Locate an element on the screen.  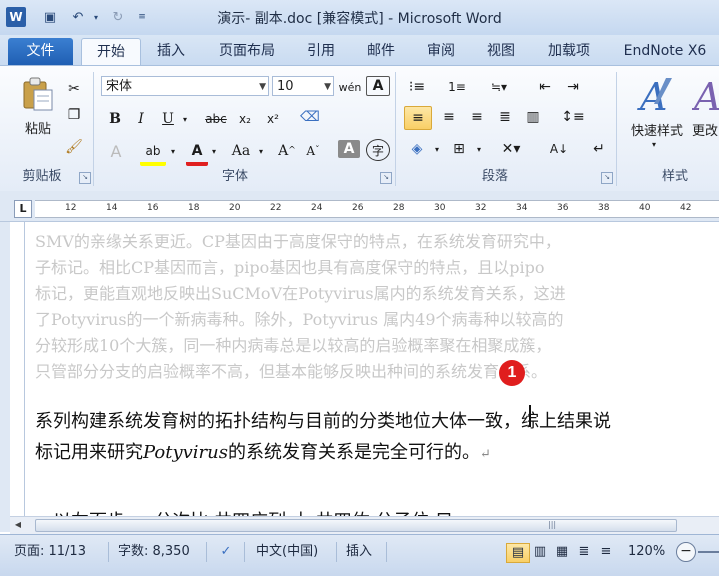
align-left-button: ≡ is located at coordinates (418, 118).